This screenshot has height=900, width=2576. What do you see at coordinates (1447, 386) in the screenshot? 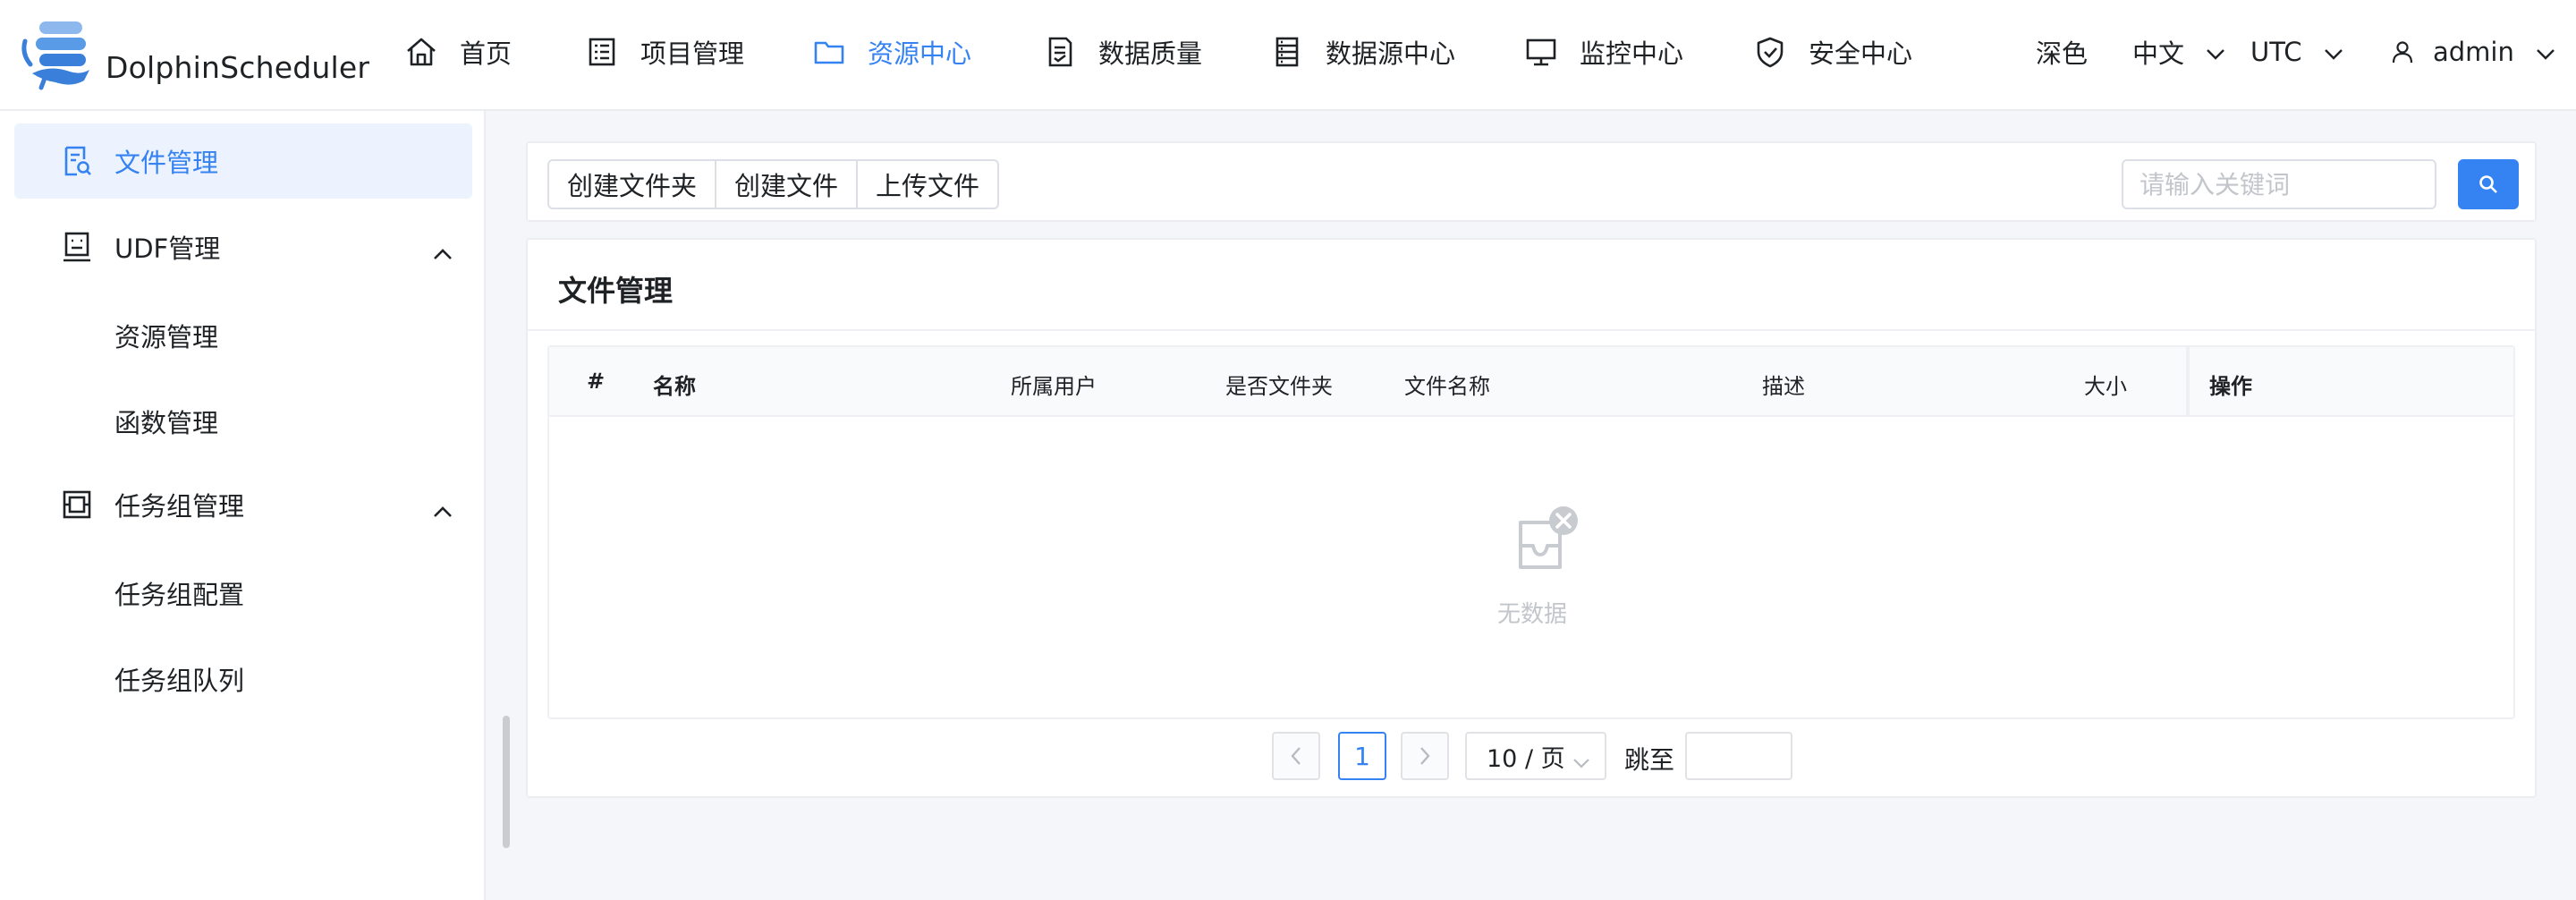
I see `column-header-file-name: 文件名称` at bounding box center [1447, 386].